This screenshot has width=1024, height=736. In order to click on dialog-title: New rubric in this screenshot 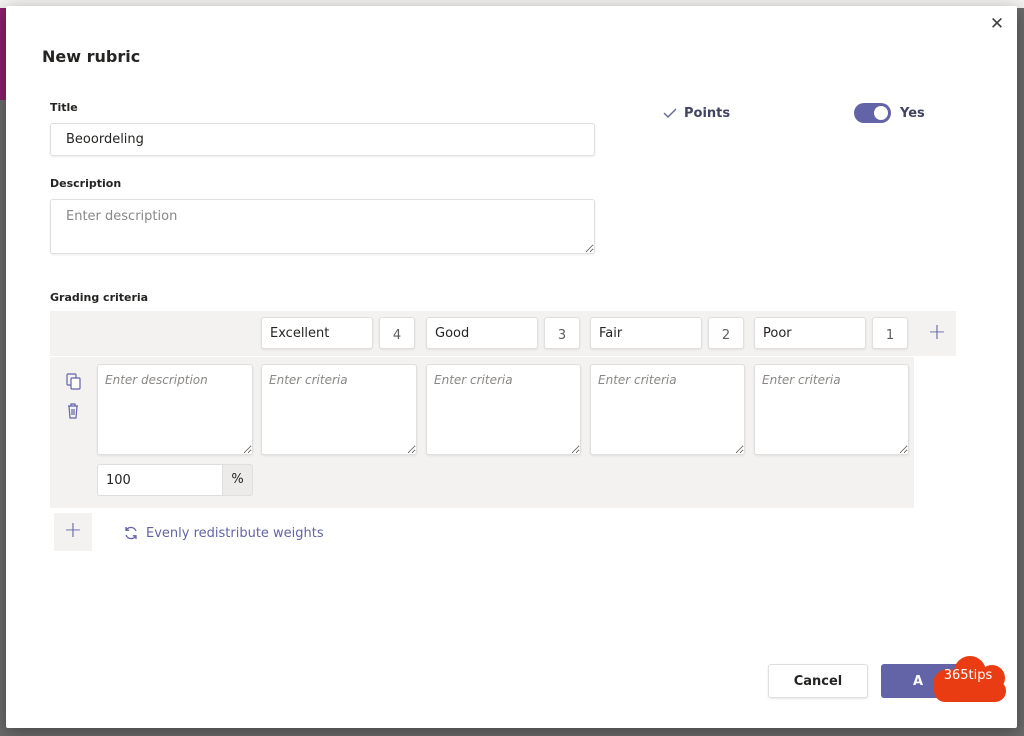, I will do `click(91, 56)`.